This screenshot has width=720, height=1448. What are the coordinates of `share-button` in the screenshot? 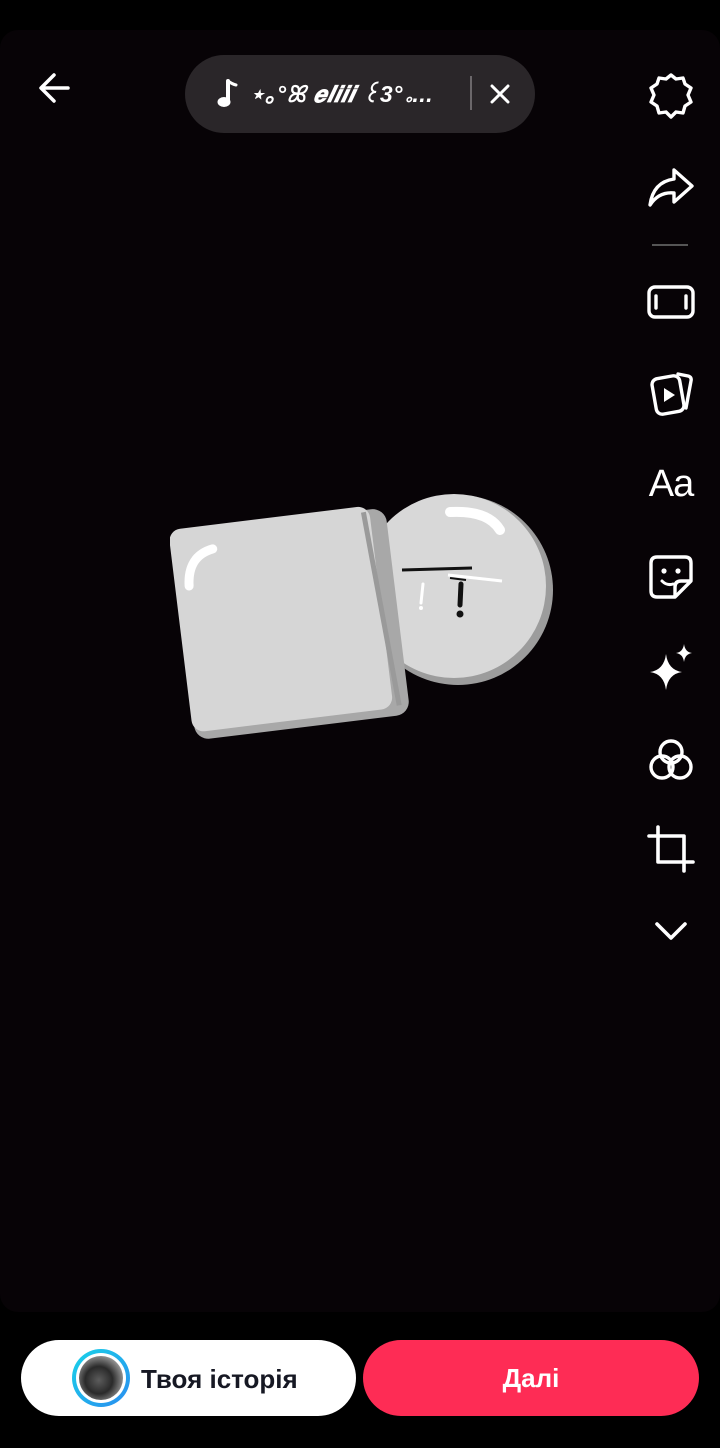 It's located at (671, 187).